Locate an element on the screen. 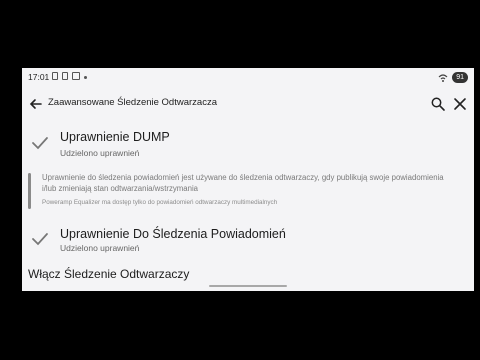  more-dot-icon is located at coordinates (85, 77).